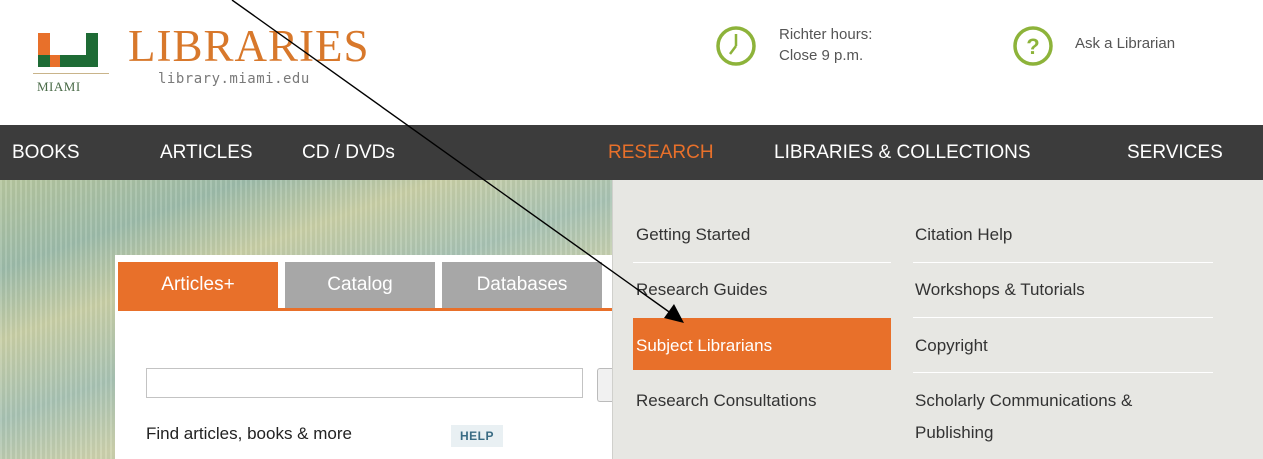  What do you see at coordinates (71, 53) in the screenshot?
I see `u-logo-icon` at bounding box center [71, 53].